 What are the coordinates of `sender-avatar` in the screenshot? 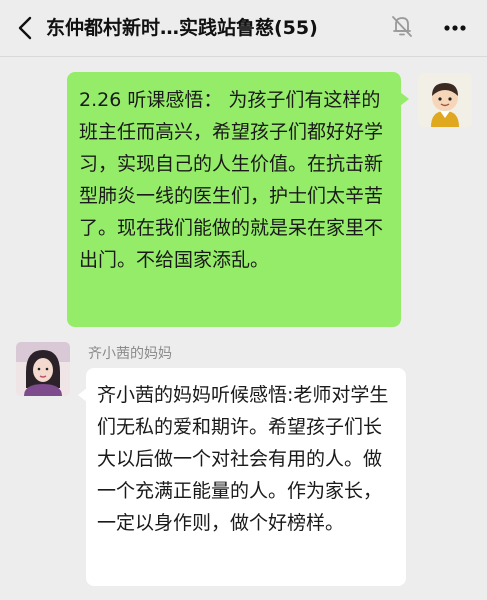 It's located at (43, 369).